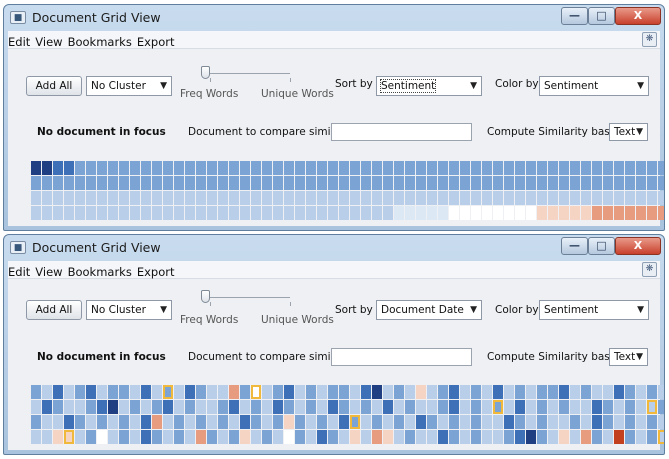 This screenshot has height=459, width=669. Describe the element at coordinates (574, 246) in the screenshot. I see `minimize-button: —` at that location.